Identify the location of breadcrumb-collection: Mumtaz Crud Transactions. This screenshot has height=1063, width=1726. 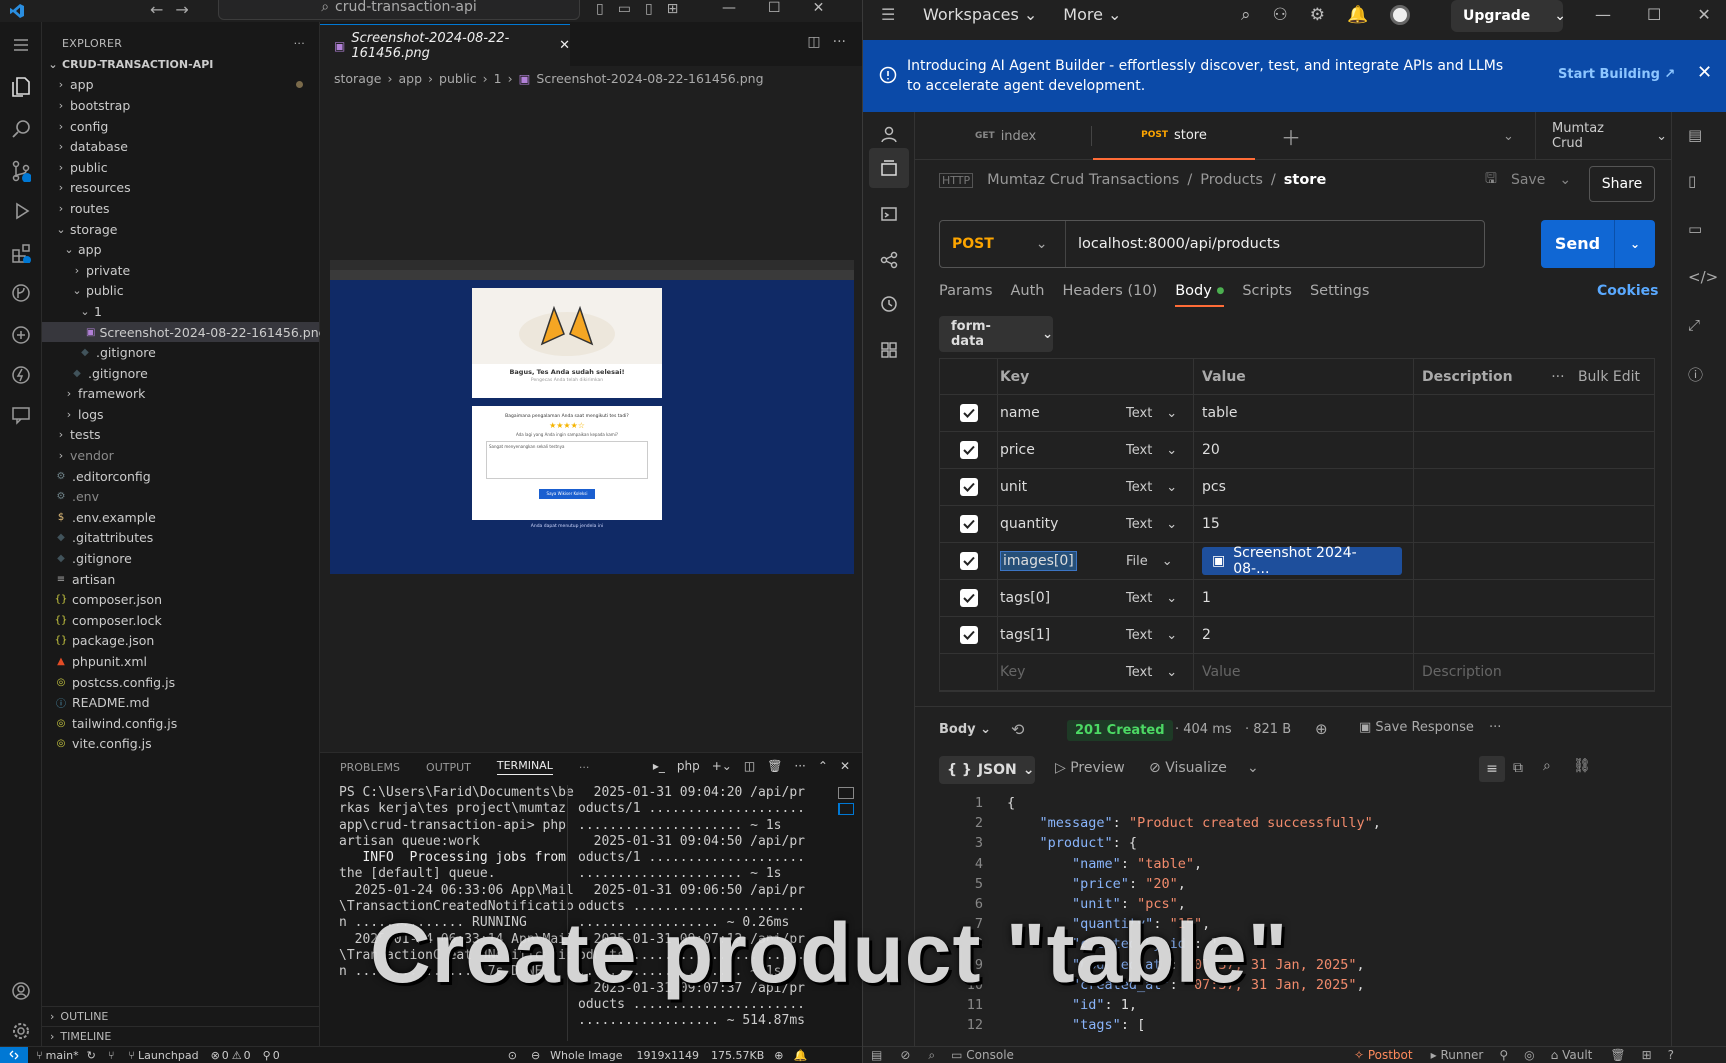
(1083, 180).